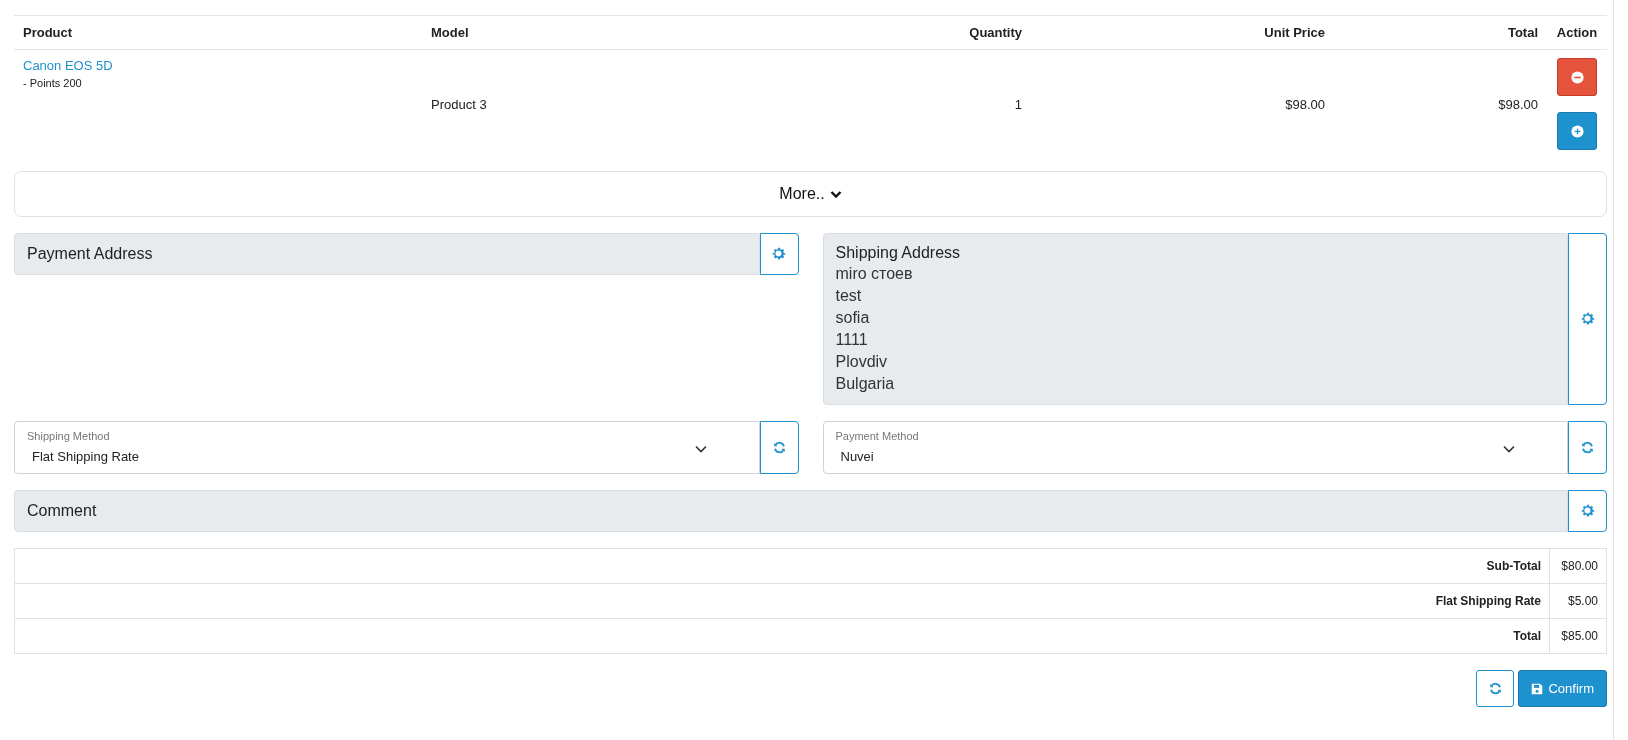  Describe the element at coordinates (973, 32) in the screenshot. I see `column-header: Quantity` at that location.